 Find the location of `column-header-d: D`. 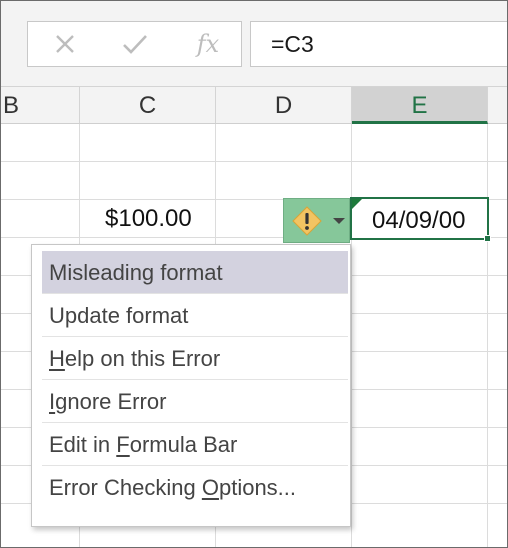

column-header-d: D is located at coordinates (284, 105).